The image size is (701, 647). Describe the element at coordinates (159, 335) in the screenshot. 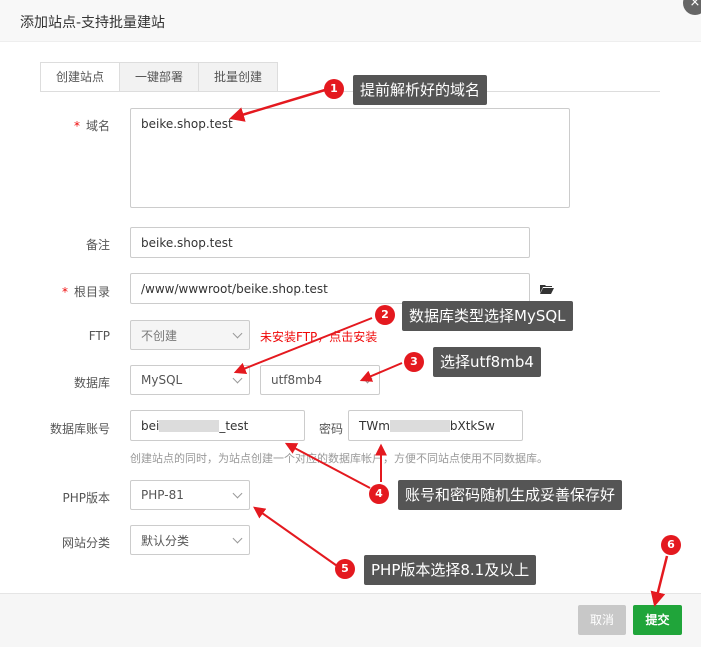

I see `ftp-value: 不创建` at that location.